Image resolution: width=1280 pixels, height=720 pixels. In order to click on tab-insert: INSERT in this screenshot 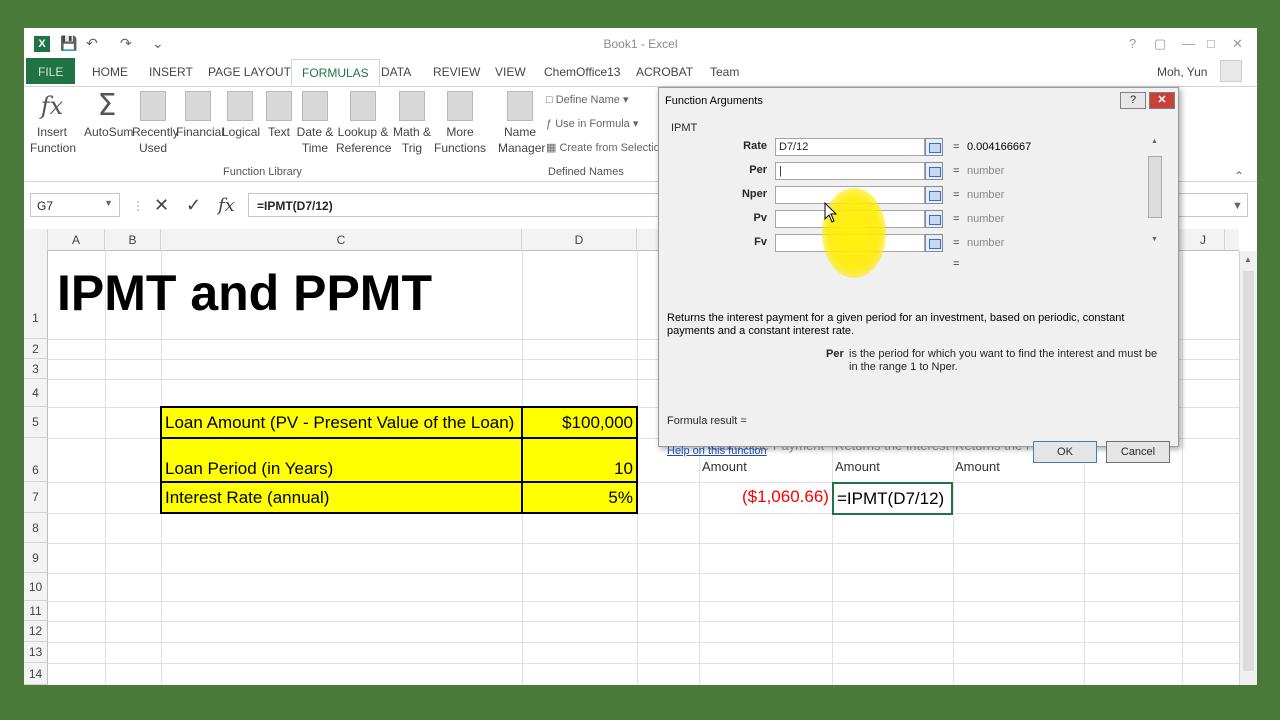, I will do `click(171, 72)`.